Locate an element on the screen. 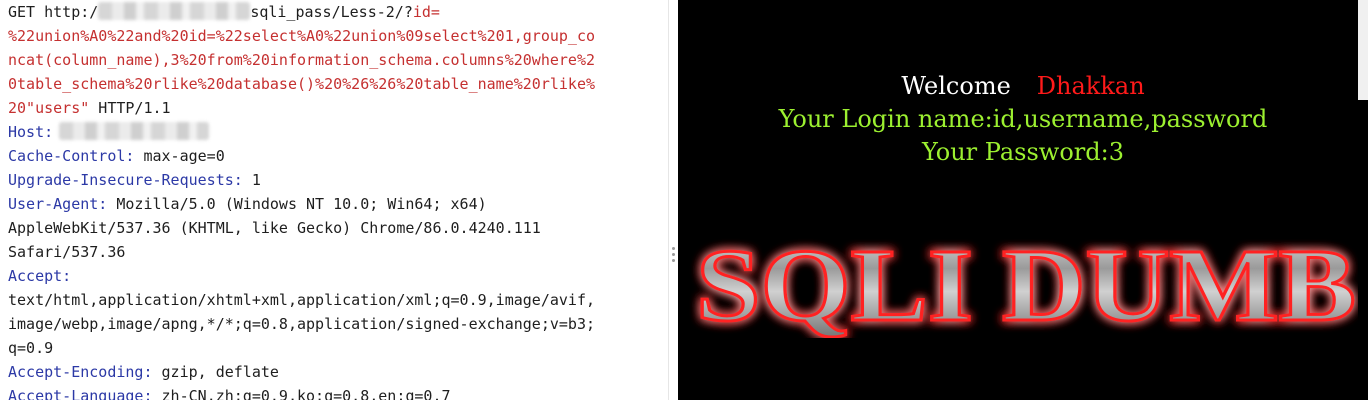 This screenshot has height=400, width=1368. header-key-host: Host: is located at coordinates (31, 132).